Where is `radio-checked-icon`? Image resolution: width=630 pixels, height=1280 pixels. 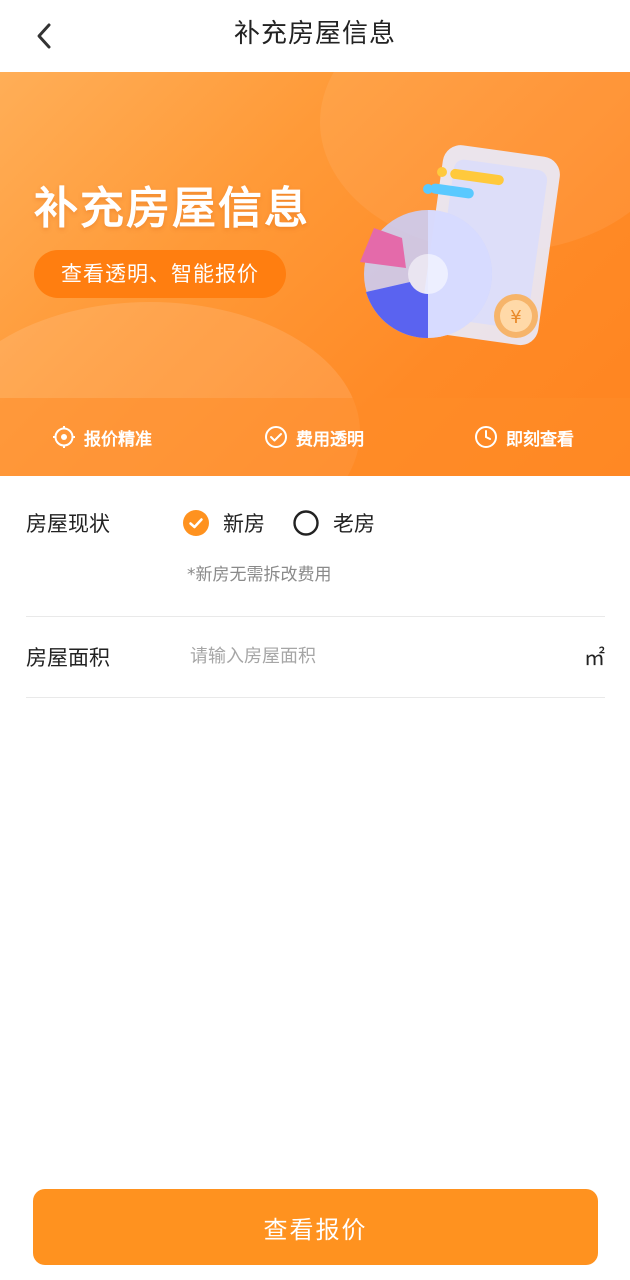 radio-checked-icon is located at coordinates (196, 523).